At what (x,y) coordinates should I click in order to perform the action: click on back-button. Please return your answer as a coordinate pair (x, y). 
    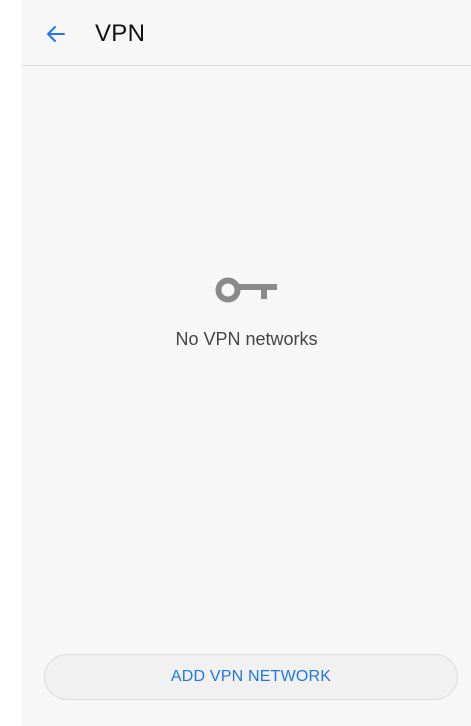
    Looking at the image, I should click on (56, 34).